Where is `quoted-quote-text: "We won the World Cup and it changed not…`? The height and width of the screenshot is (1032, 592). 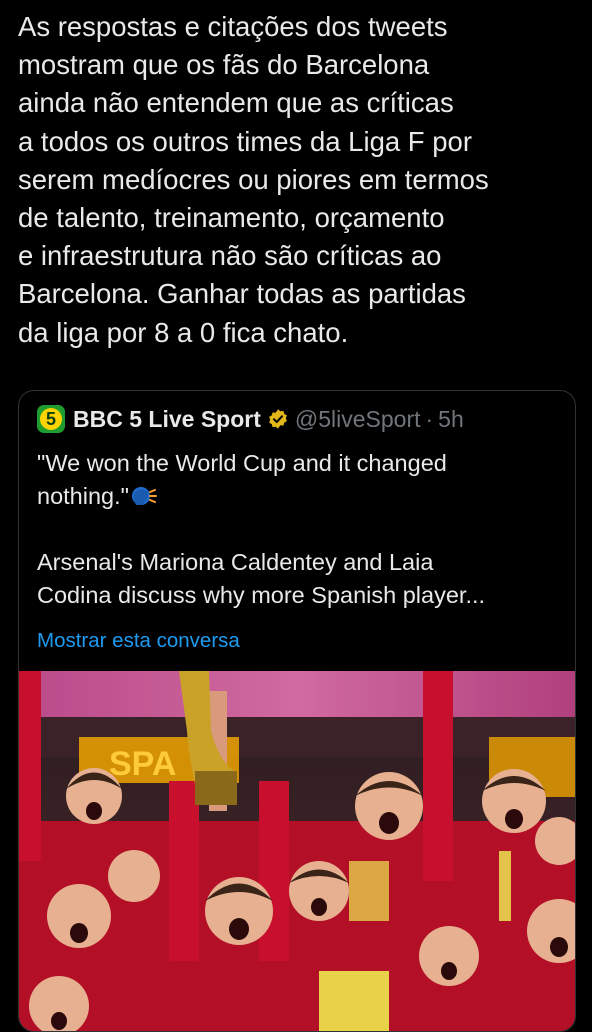
quoted-quote-text: "We won the World Cup and it changed not… is located at coordinates (242, 479).